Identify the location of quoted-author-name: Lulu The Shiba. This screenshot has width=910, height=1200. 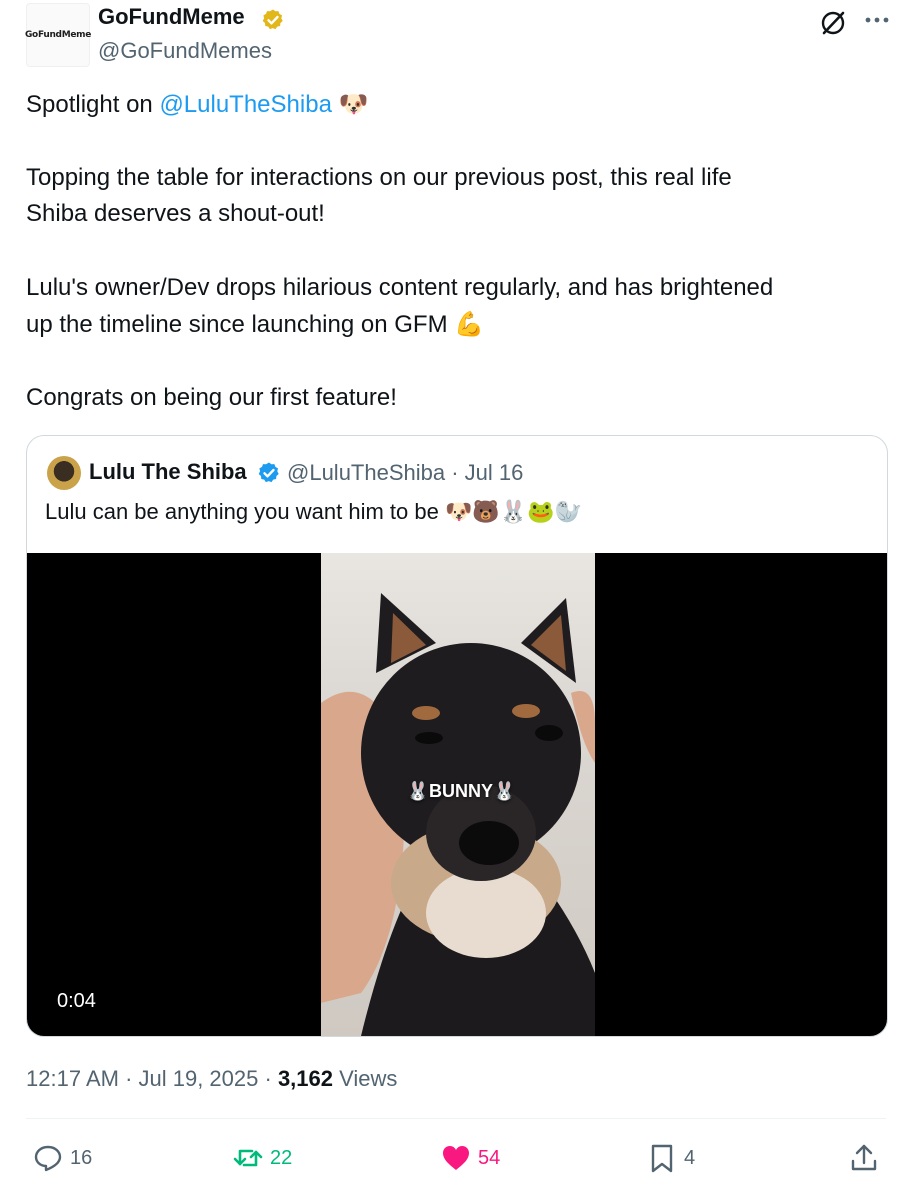
(168, 472).